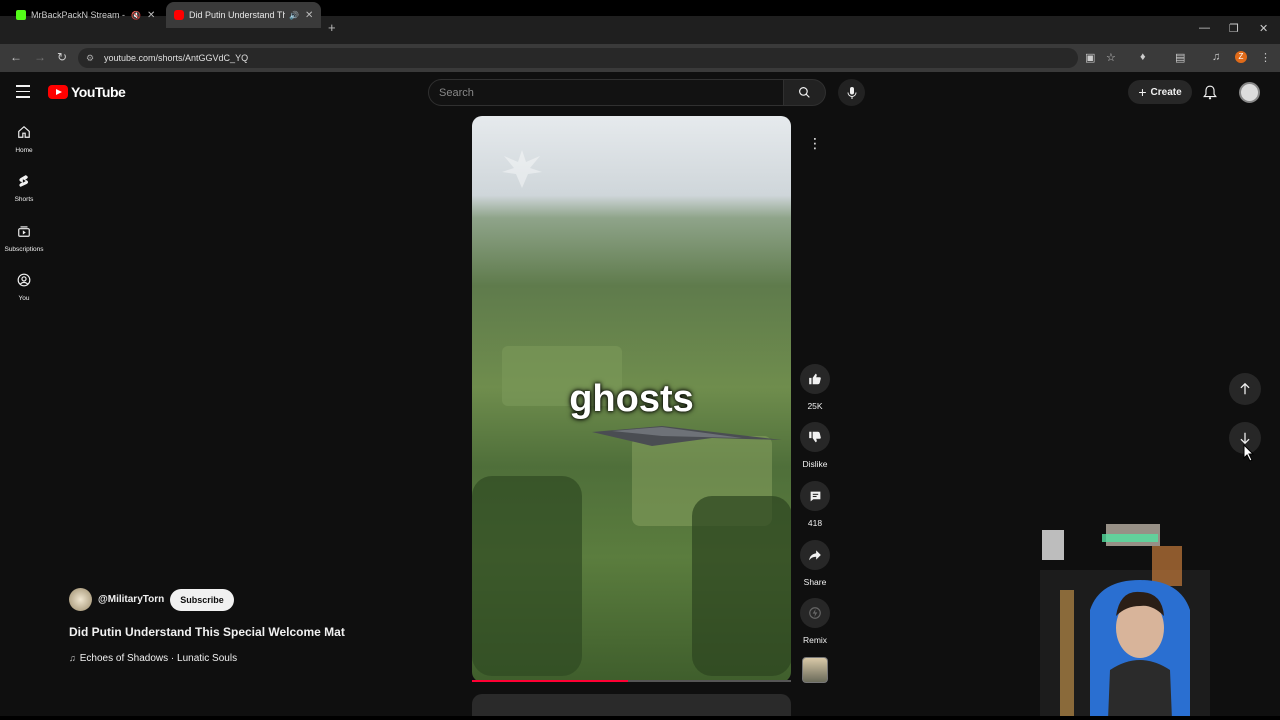 The image size is (1280, 720). I want to click on dislike-circle, so click(815, 437).